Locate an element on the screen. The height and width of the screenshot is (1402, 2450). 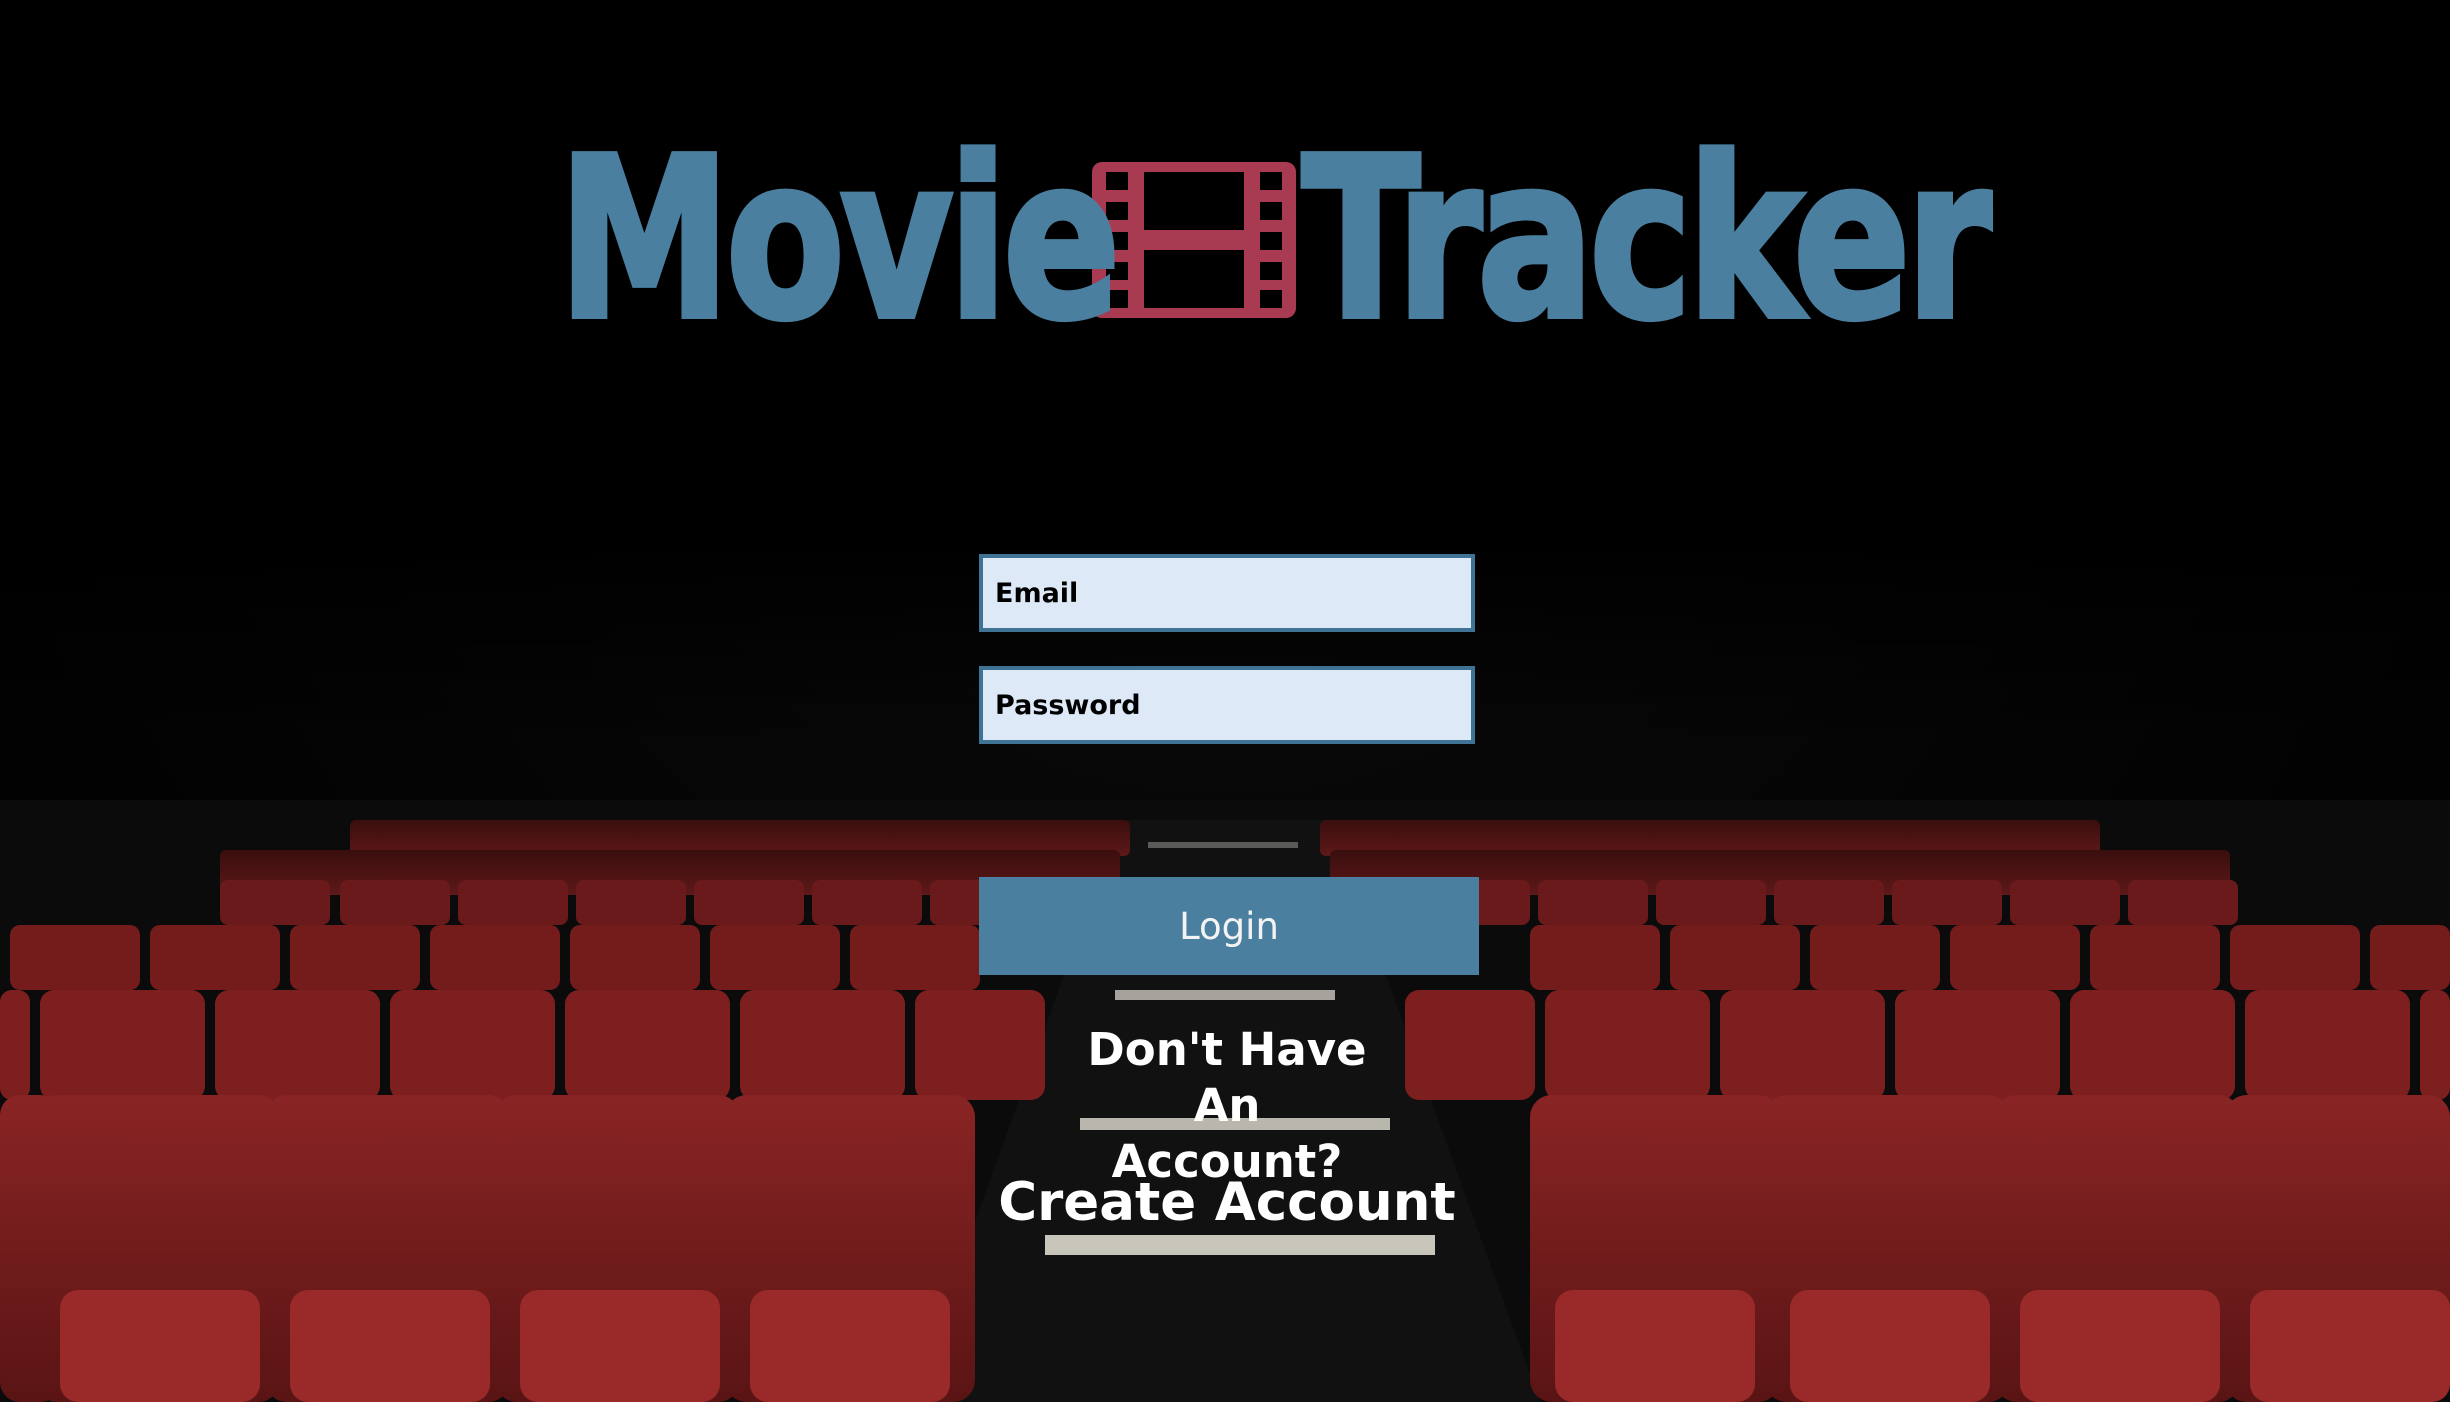
title-word-tracker: Tracker is located at coordinates (1646, 240).